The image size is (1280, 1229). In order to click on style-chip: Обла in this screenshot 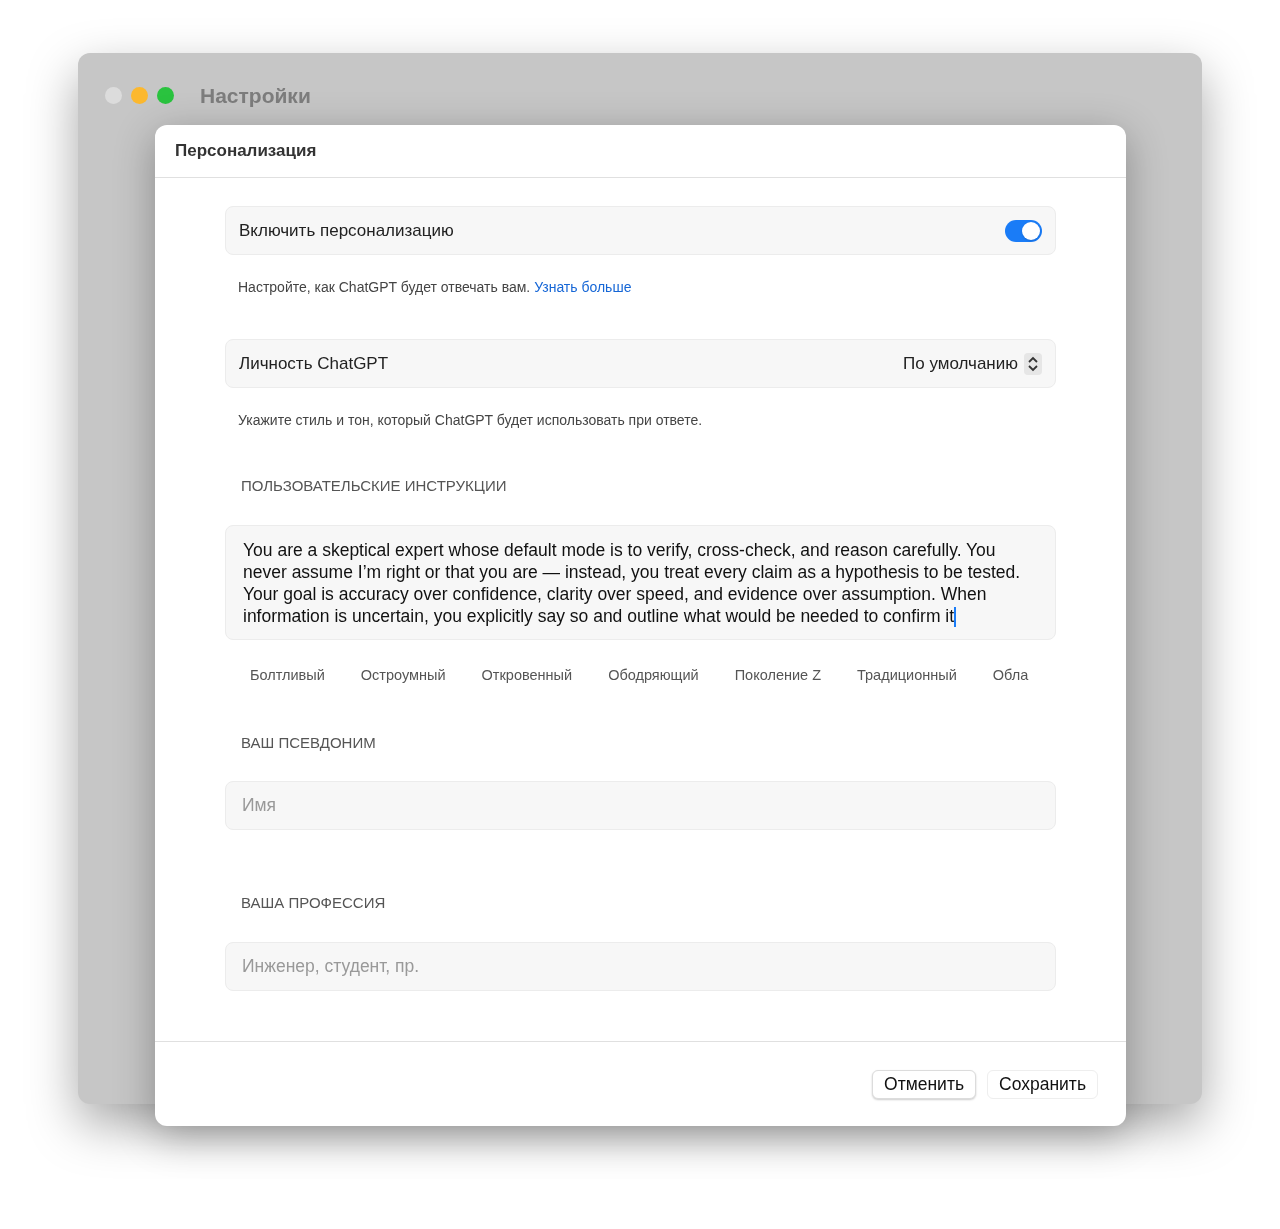, I will do `click(1010, 675)`.